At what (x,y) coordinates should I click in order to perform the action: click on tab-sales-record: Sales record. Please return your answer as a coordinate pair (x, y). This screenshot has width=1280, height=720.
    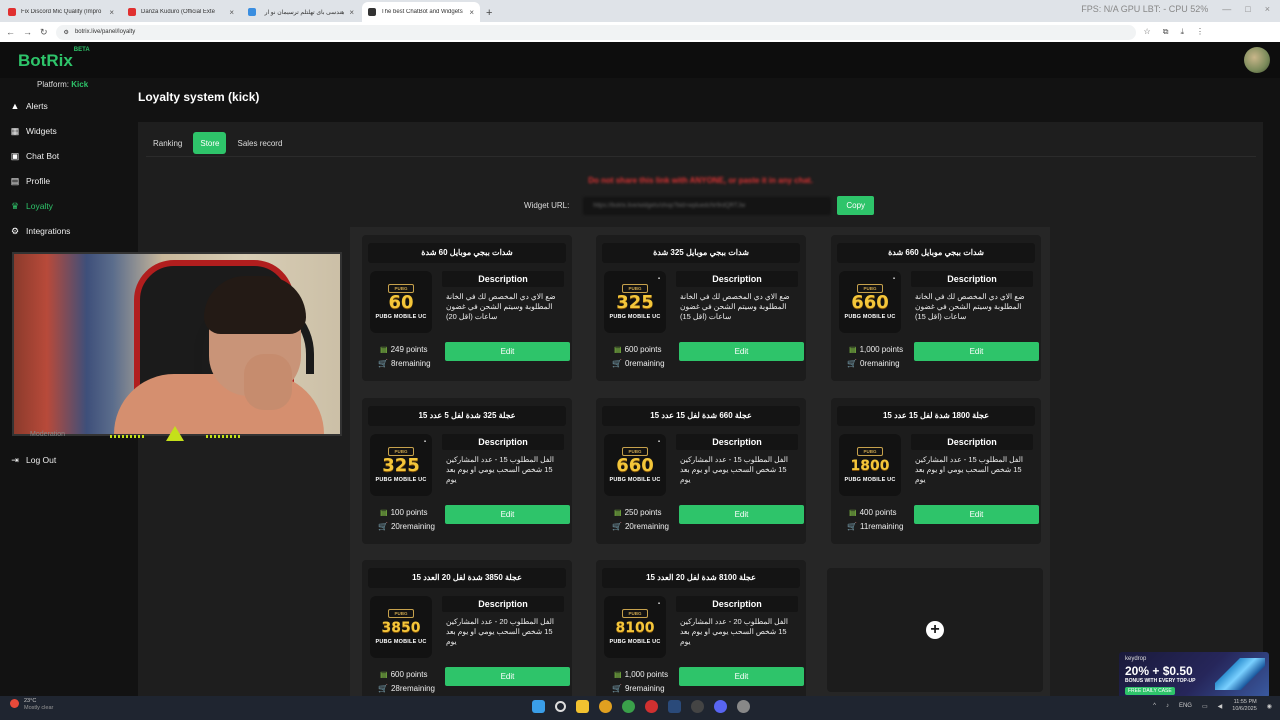
    Looking at the image, I should click on (259, 143).